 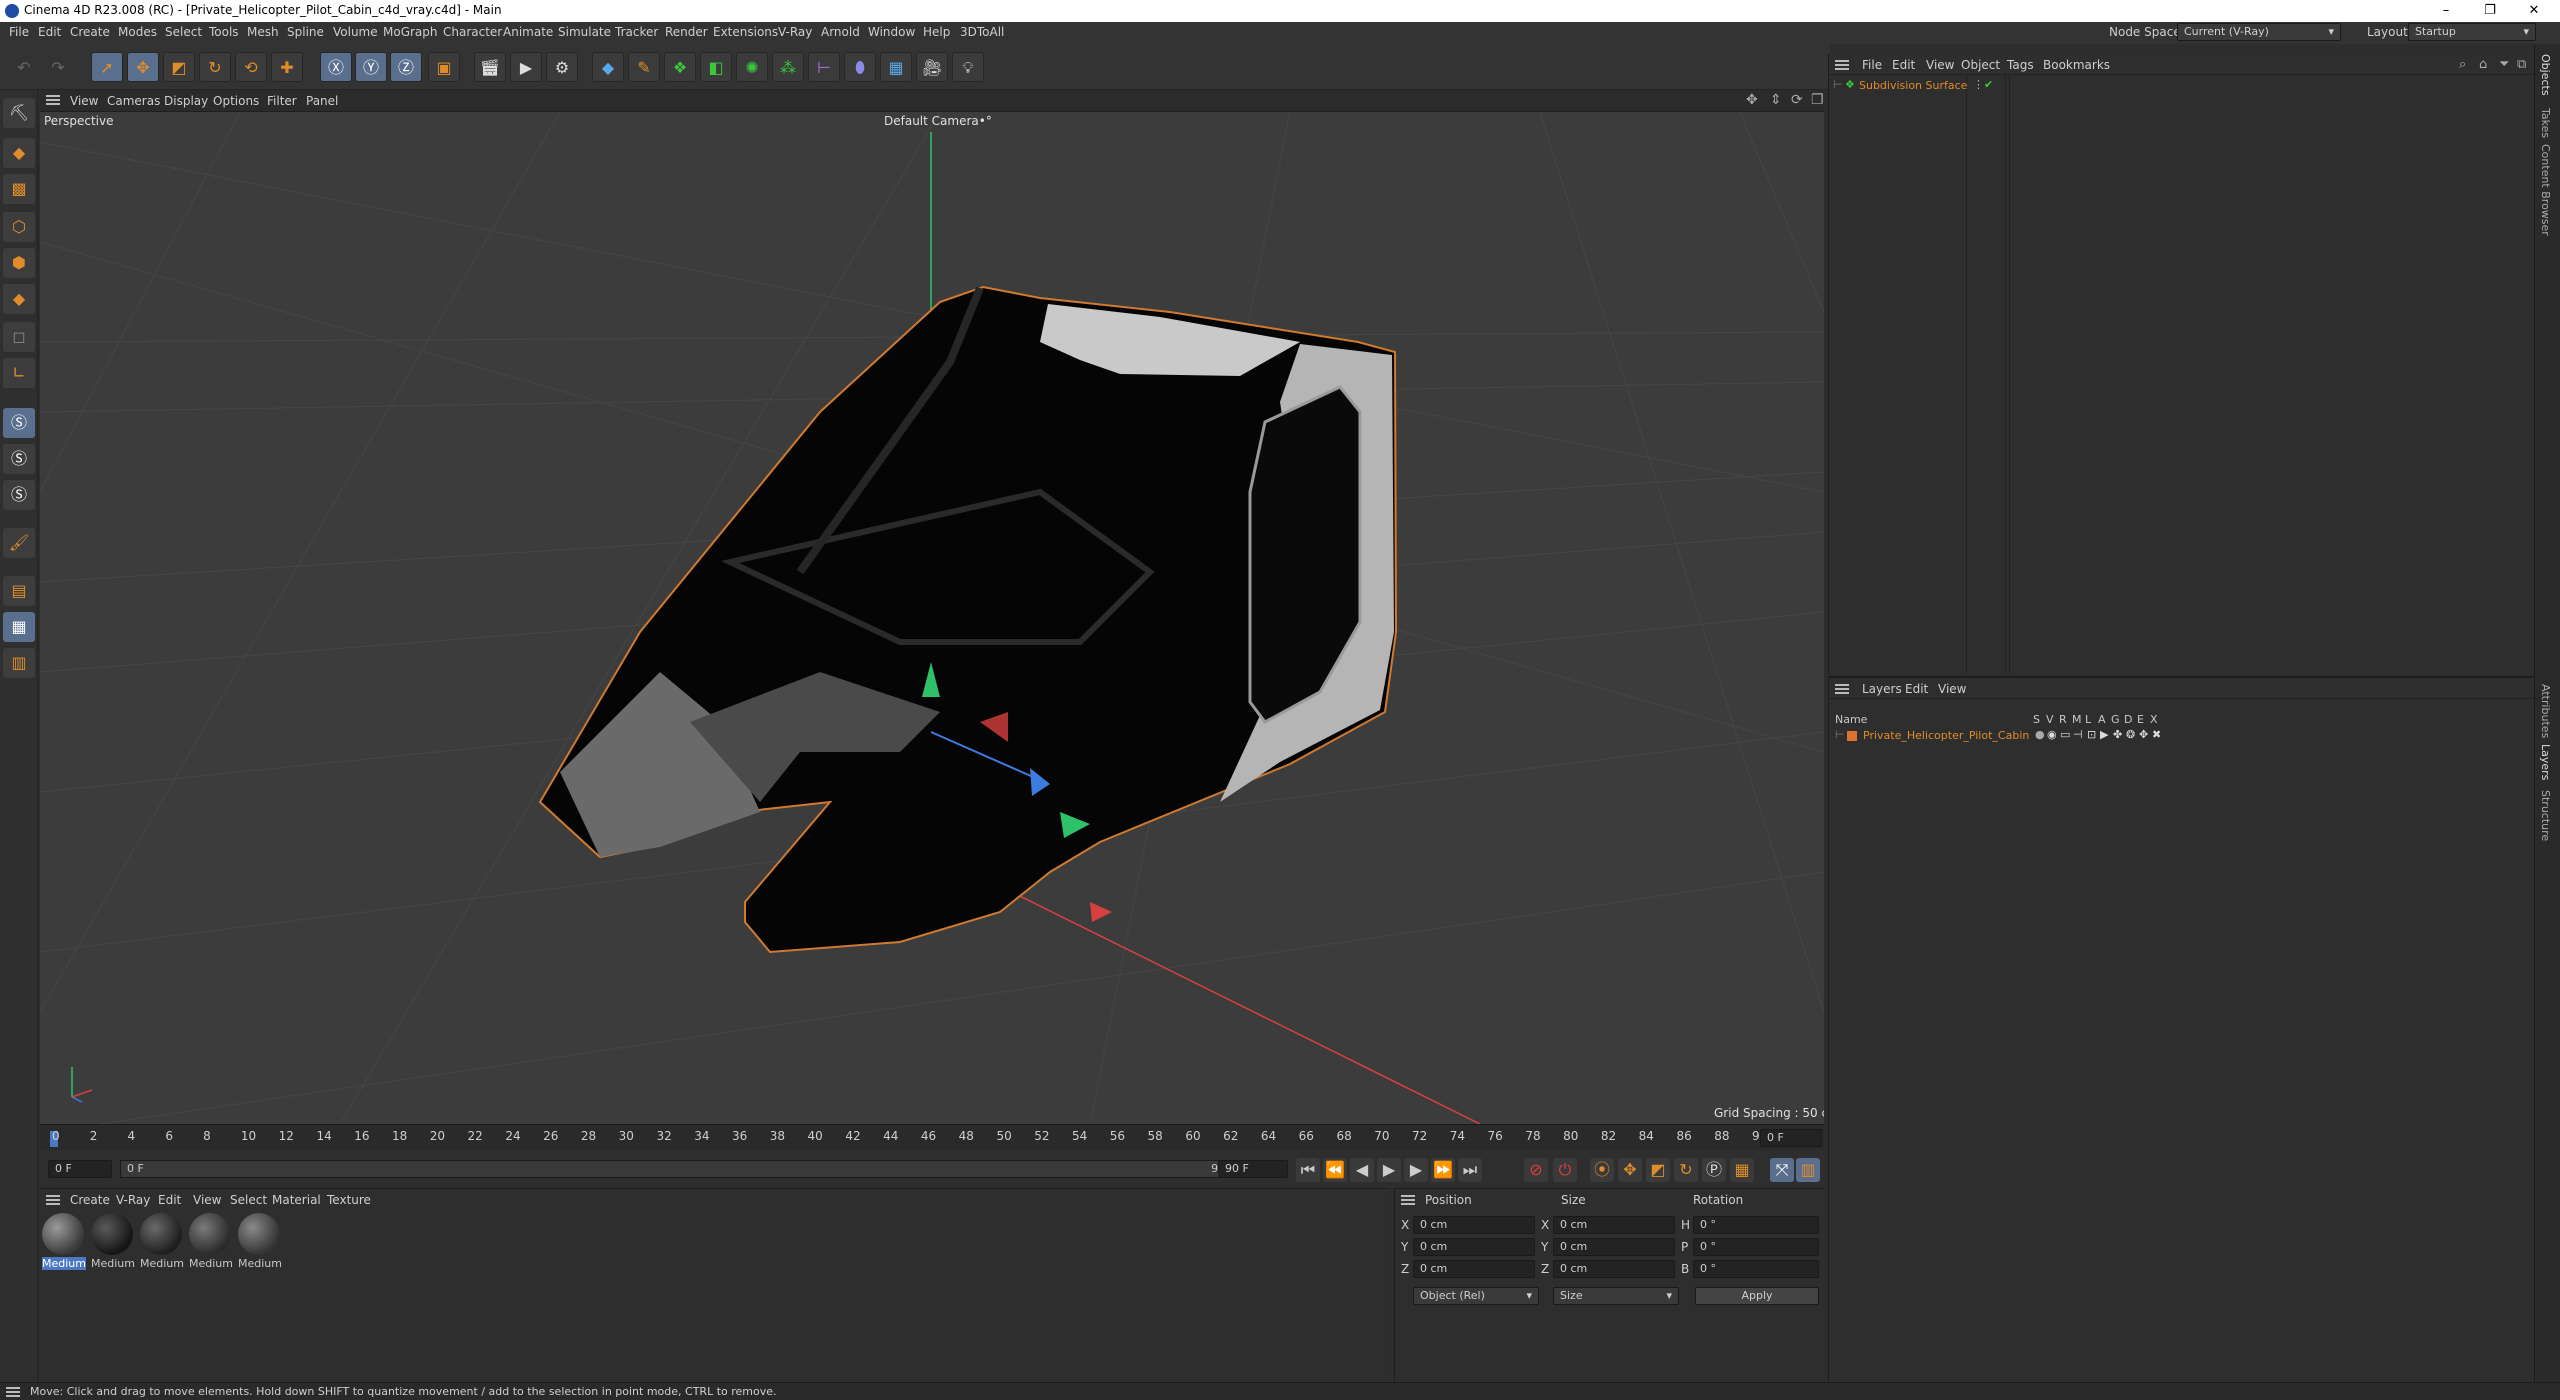 I want to click on lock-icon: ⊡, so click(x=2091, y=734).